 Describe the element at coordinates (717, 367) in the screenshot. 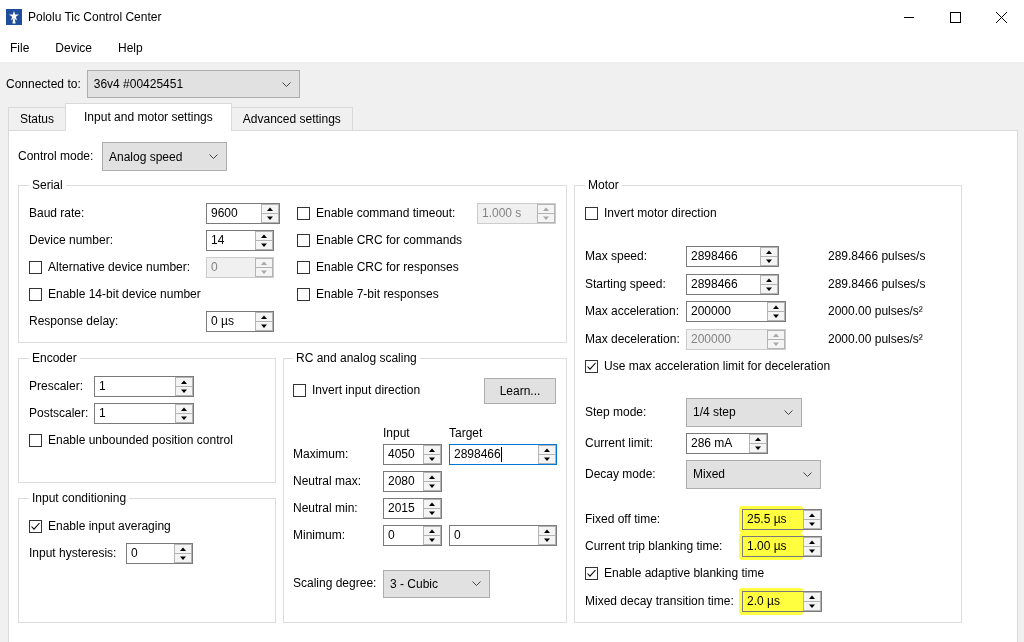

I see `checkbox-label: Use max acceleration limit for deceleration` at that location.